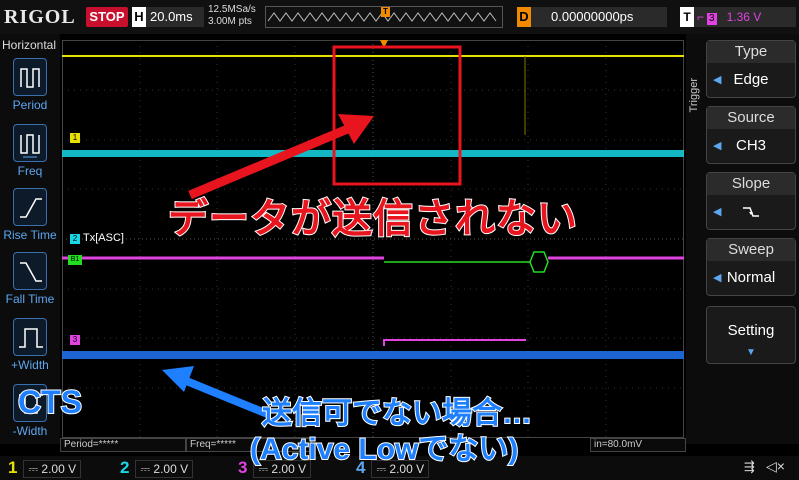 The image size is (799, 480). What do you see at coordinates (775, 466) in the screenshot?
I see `speaker-muted-icon: ◁×` at bounding box center [775, 466].